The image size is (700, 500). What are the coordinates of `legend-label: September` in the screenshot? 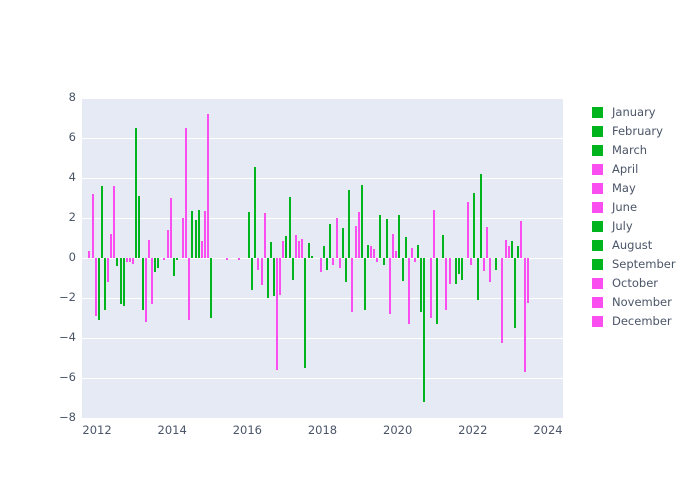 It's located at (644, 263).